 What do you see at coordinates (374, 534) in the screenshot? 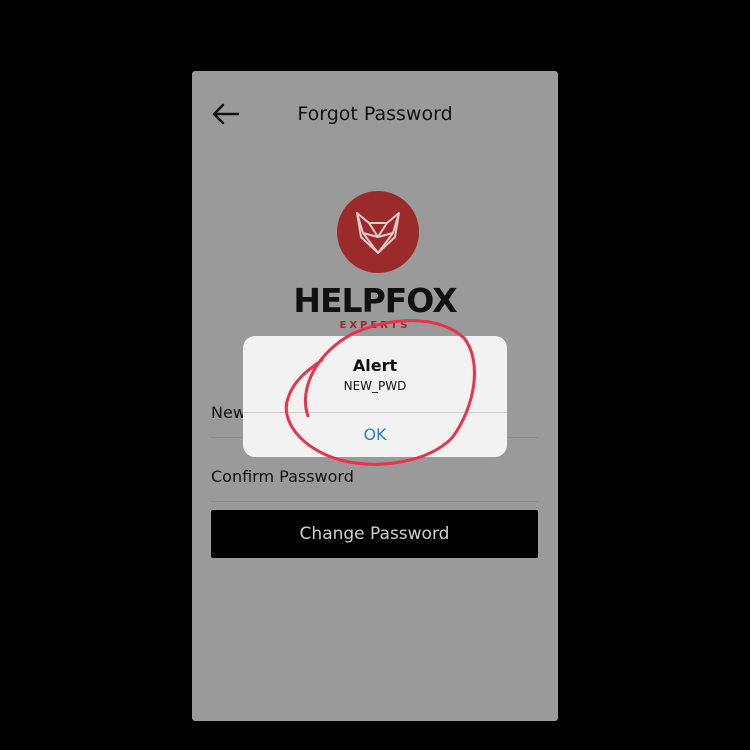
I see `change-password-button: Change Password` at bounding box center [374, 534].